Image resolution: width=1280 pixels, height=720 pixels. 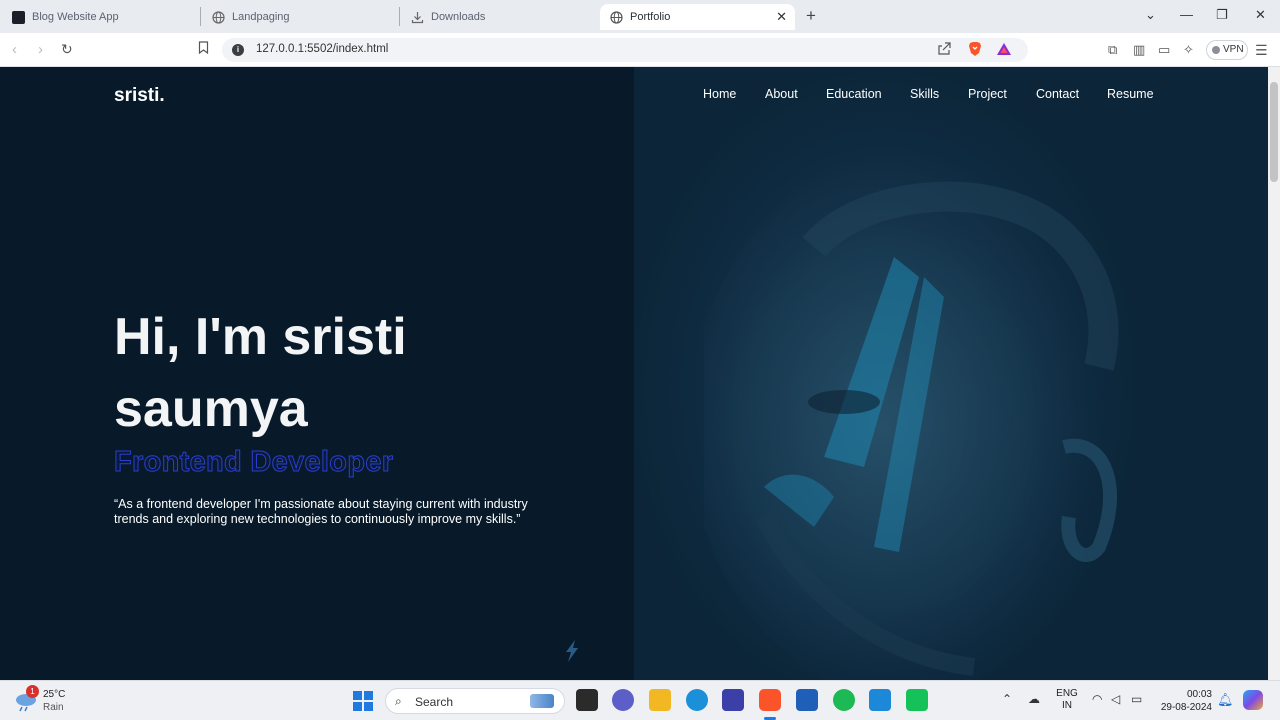 I want to click on minimize-button: —, so click(x=1186, y=14).